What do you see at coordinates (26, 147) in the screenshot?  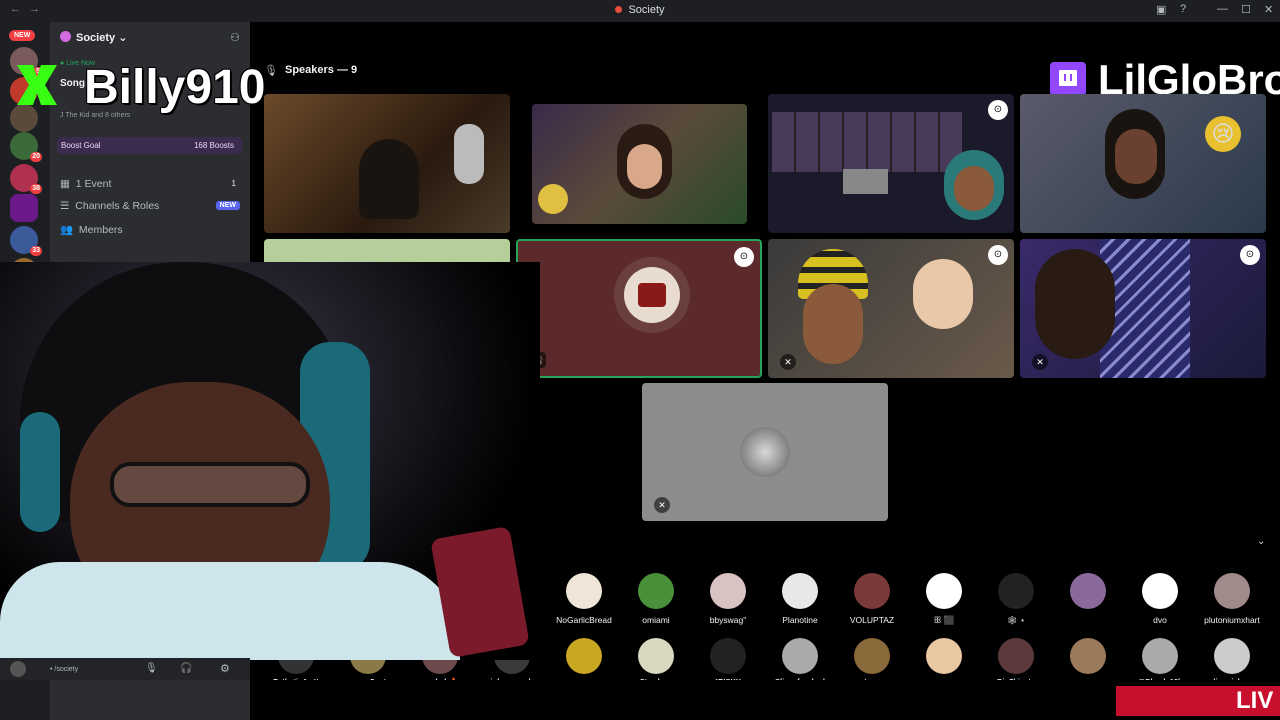 I see `server-icon: 20` at bounding box center [26, 147].